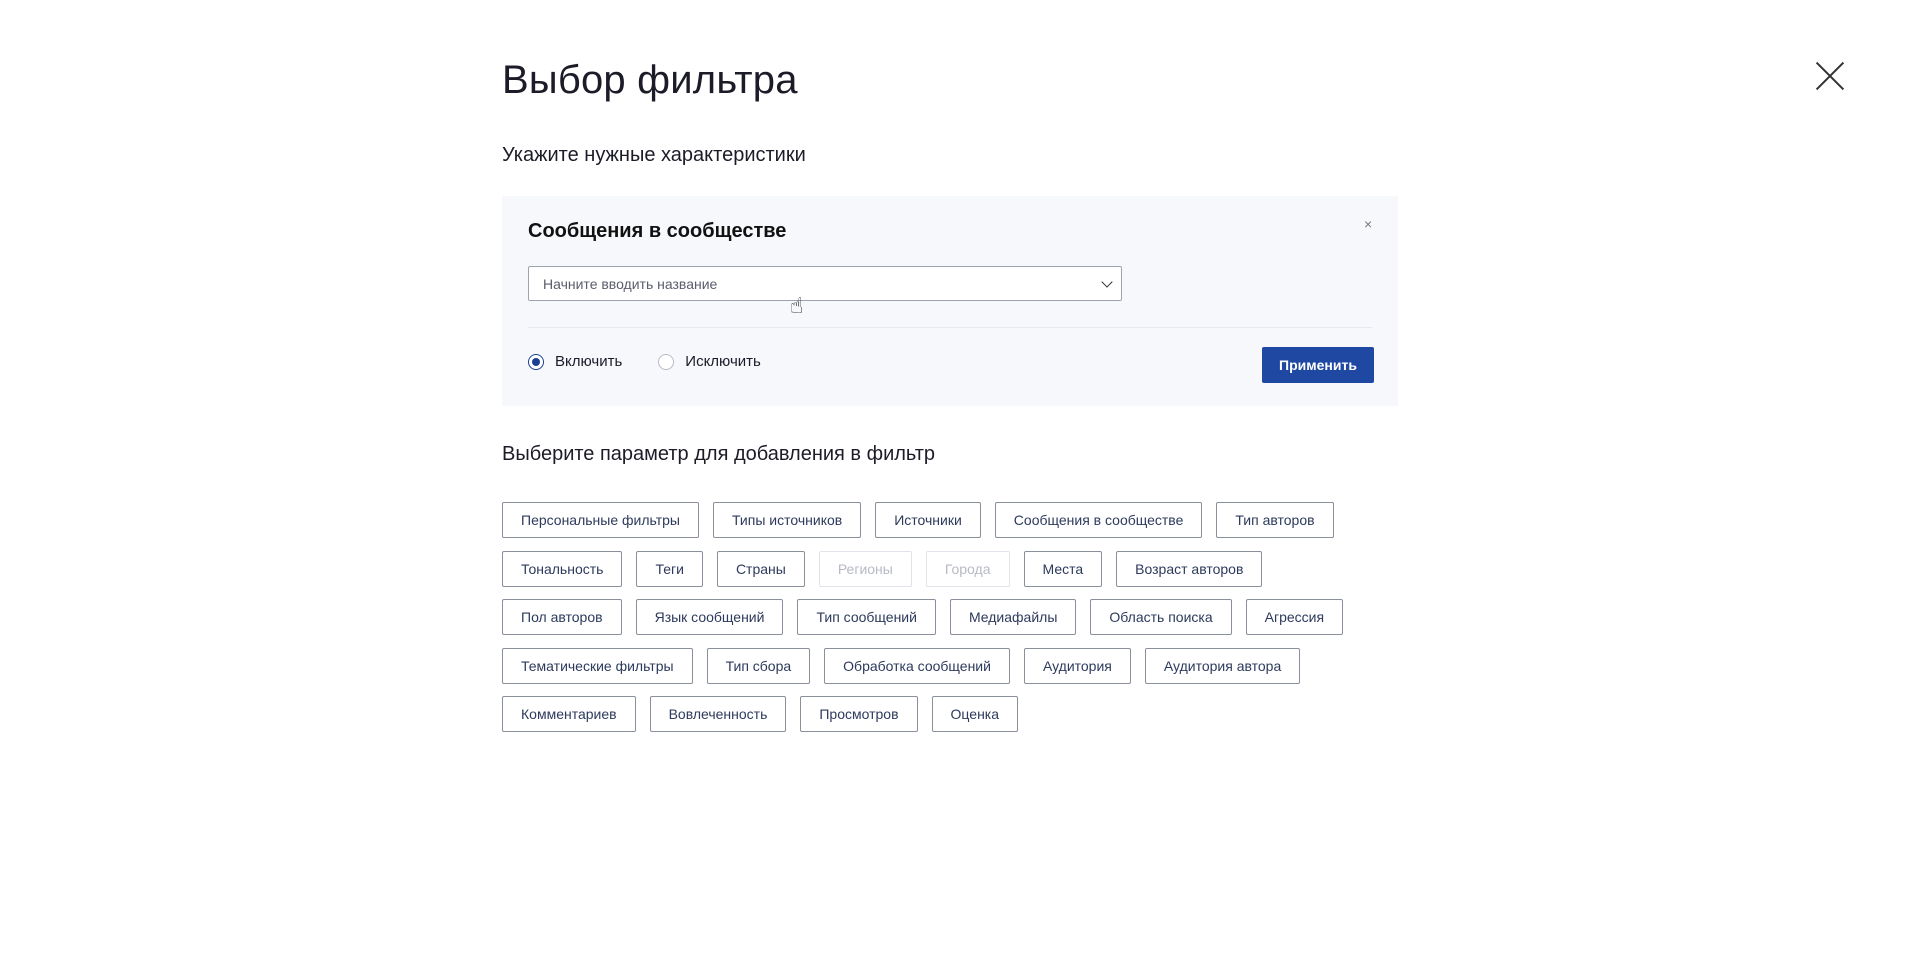 This screenshot has width=1919, height=963. Describe the element at coordinates (865, 568) in the screenshot. I see `filter-chip: Регионы` at that location.